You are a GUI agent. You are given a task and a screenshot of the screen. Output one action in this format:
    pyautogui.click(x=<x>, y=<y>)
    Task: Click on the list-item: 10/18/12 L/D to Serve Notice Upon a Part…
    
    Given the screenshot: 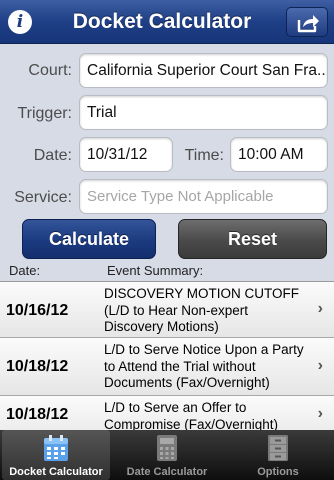 What is the action you would take?
    pyautogui.click(x=167, y=367)
    